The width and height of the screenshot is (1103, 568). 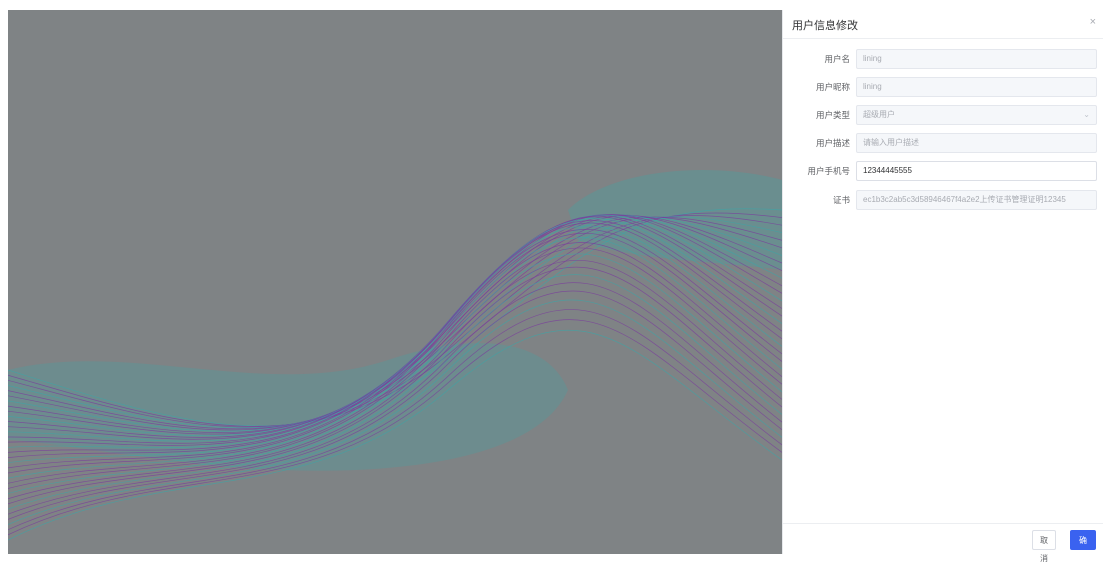 What do you see at coordinates (1093, 22) in the screenshot?
I see `close-icon: ×` at bounding box center [1093, 22].